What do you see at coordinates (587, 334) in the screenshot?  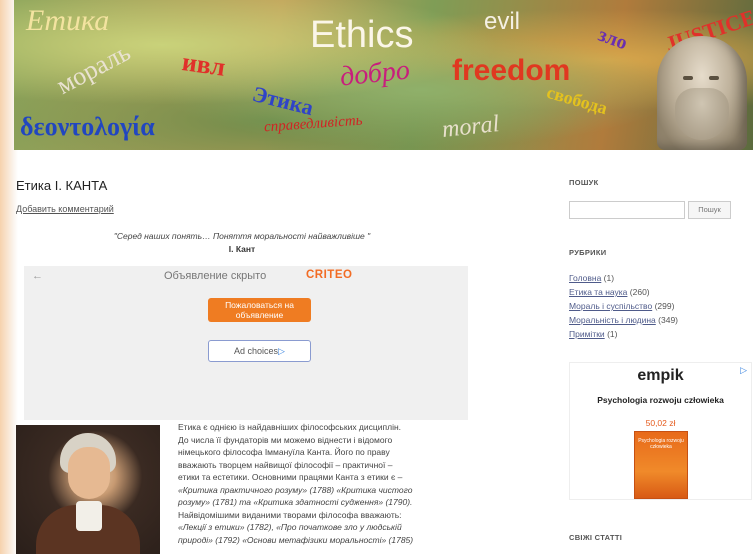 I see `category-link: Примітки` at bounding box center [587, 334].